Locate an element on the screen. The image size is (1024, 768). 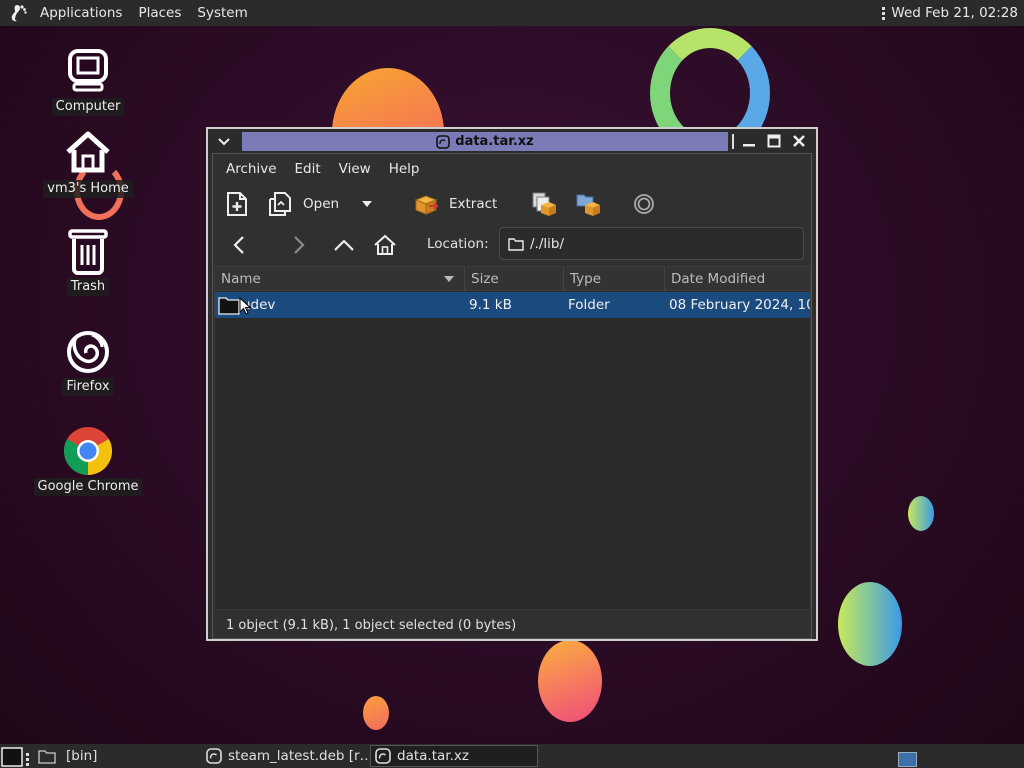
column-header-name: Name is located at coordinates (340, 279).